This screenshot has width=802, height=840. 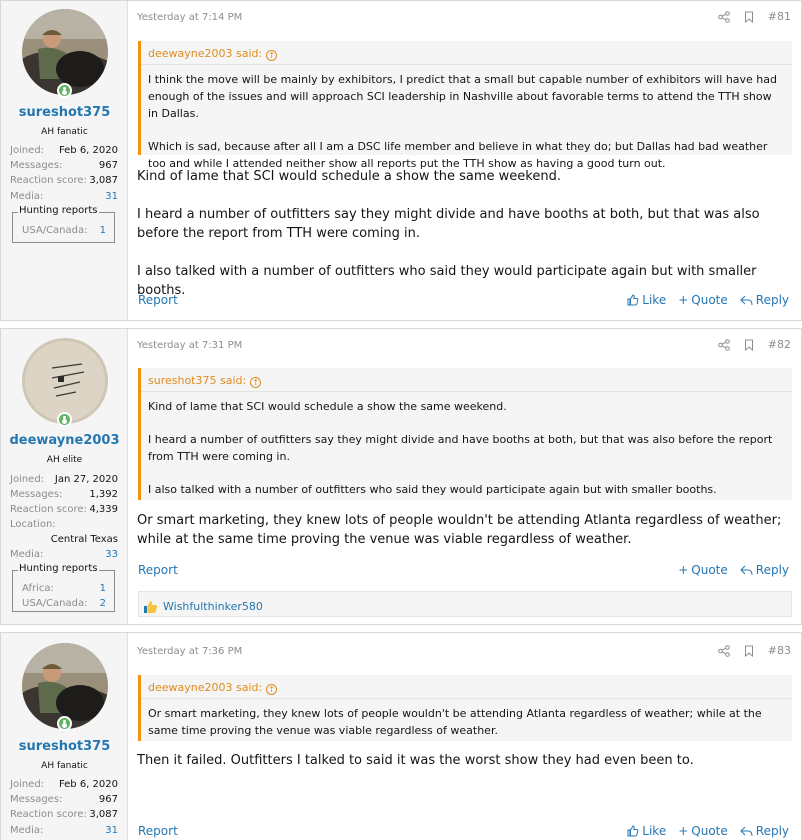 What do you see at coordinates (64, 494) in the screenshot?
I see `stat-messages: Messages: 1,392` at bounding box center [64, 494].